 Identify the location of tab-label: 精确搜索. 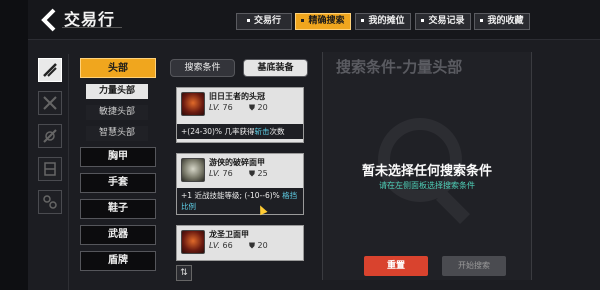
(326, 21).